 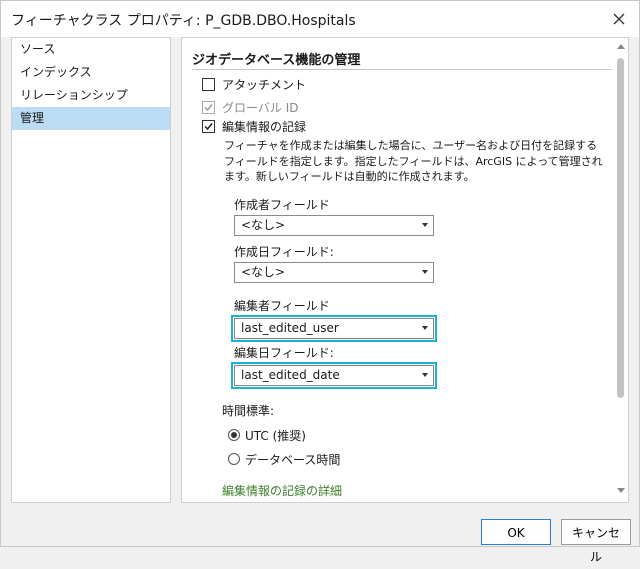 What do you see at coordinates (334, 225) in the screenshot?
I see `creator-field-select: <なし>` at bounding box center [334, 225].